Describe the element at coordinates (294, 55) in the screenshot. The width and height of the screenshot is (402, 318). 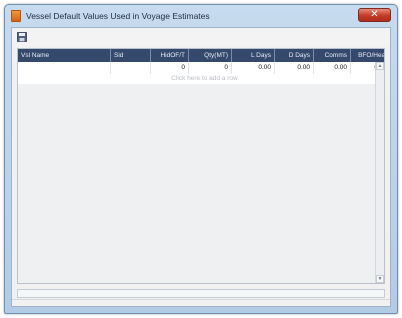
I see `column-header-d-days: D Days` at that location.